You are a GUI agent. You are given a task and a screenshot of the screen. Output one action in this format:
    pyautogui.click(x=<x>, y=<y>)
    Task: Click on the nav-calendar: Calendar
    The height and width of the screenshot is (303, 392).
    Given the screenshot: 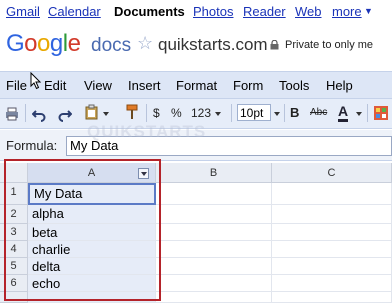 What is the action you would take?
    pyautogui.click(x=74, y=11)
    